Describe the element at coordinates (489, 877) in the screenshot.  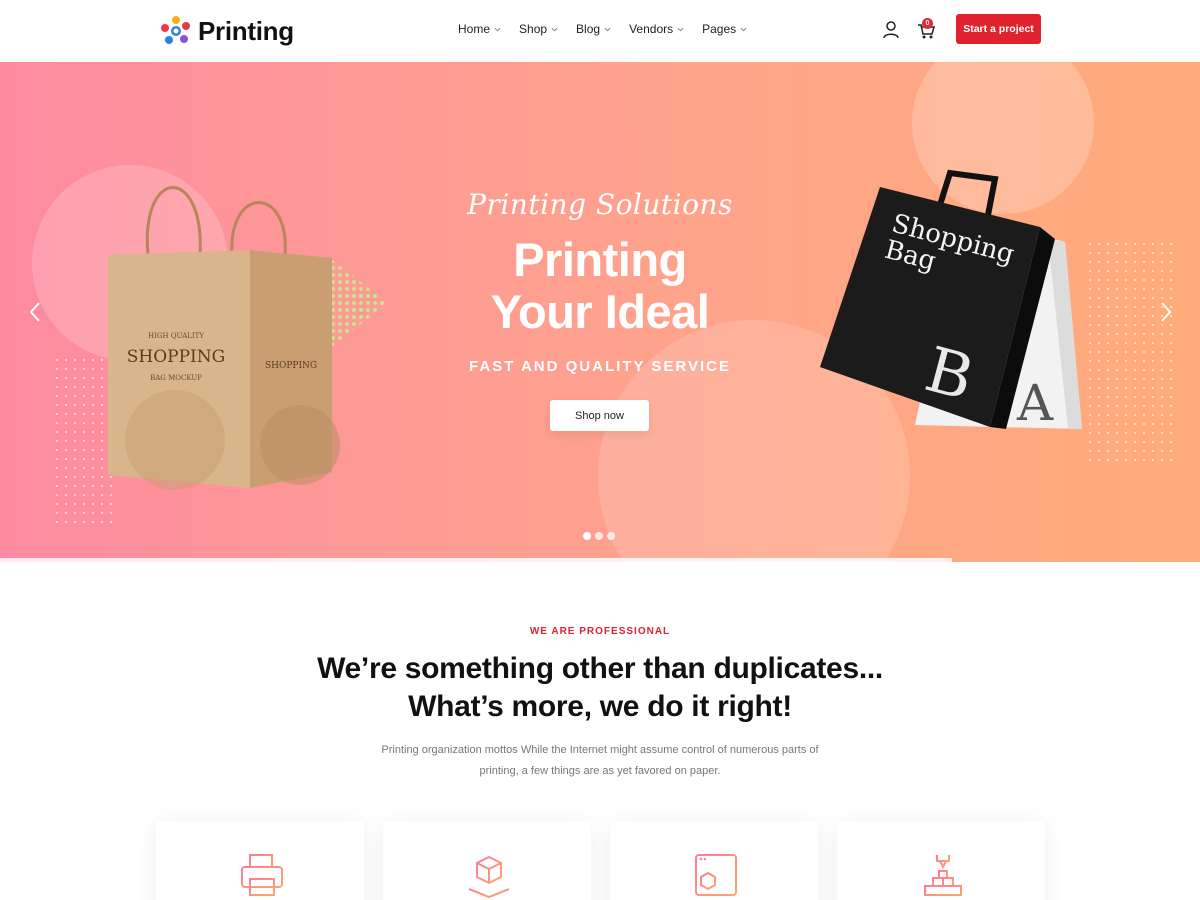
I see `3d-box-icon` at that location.